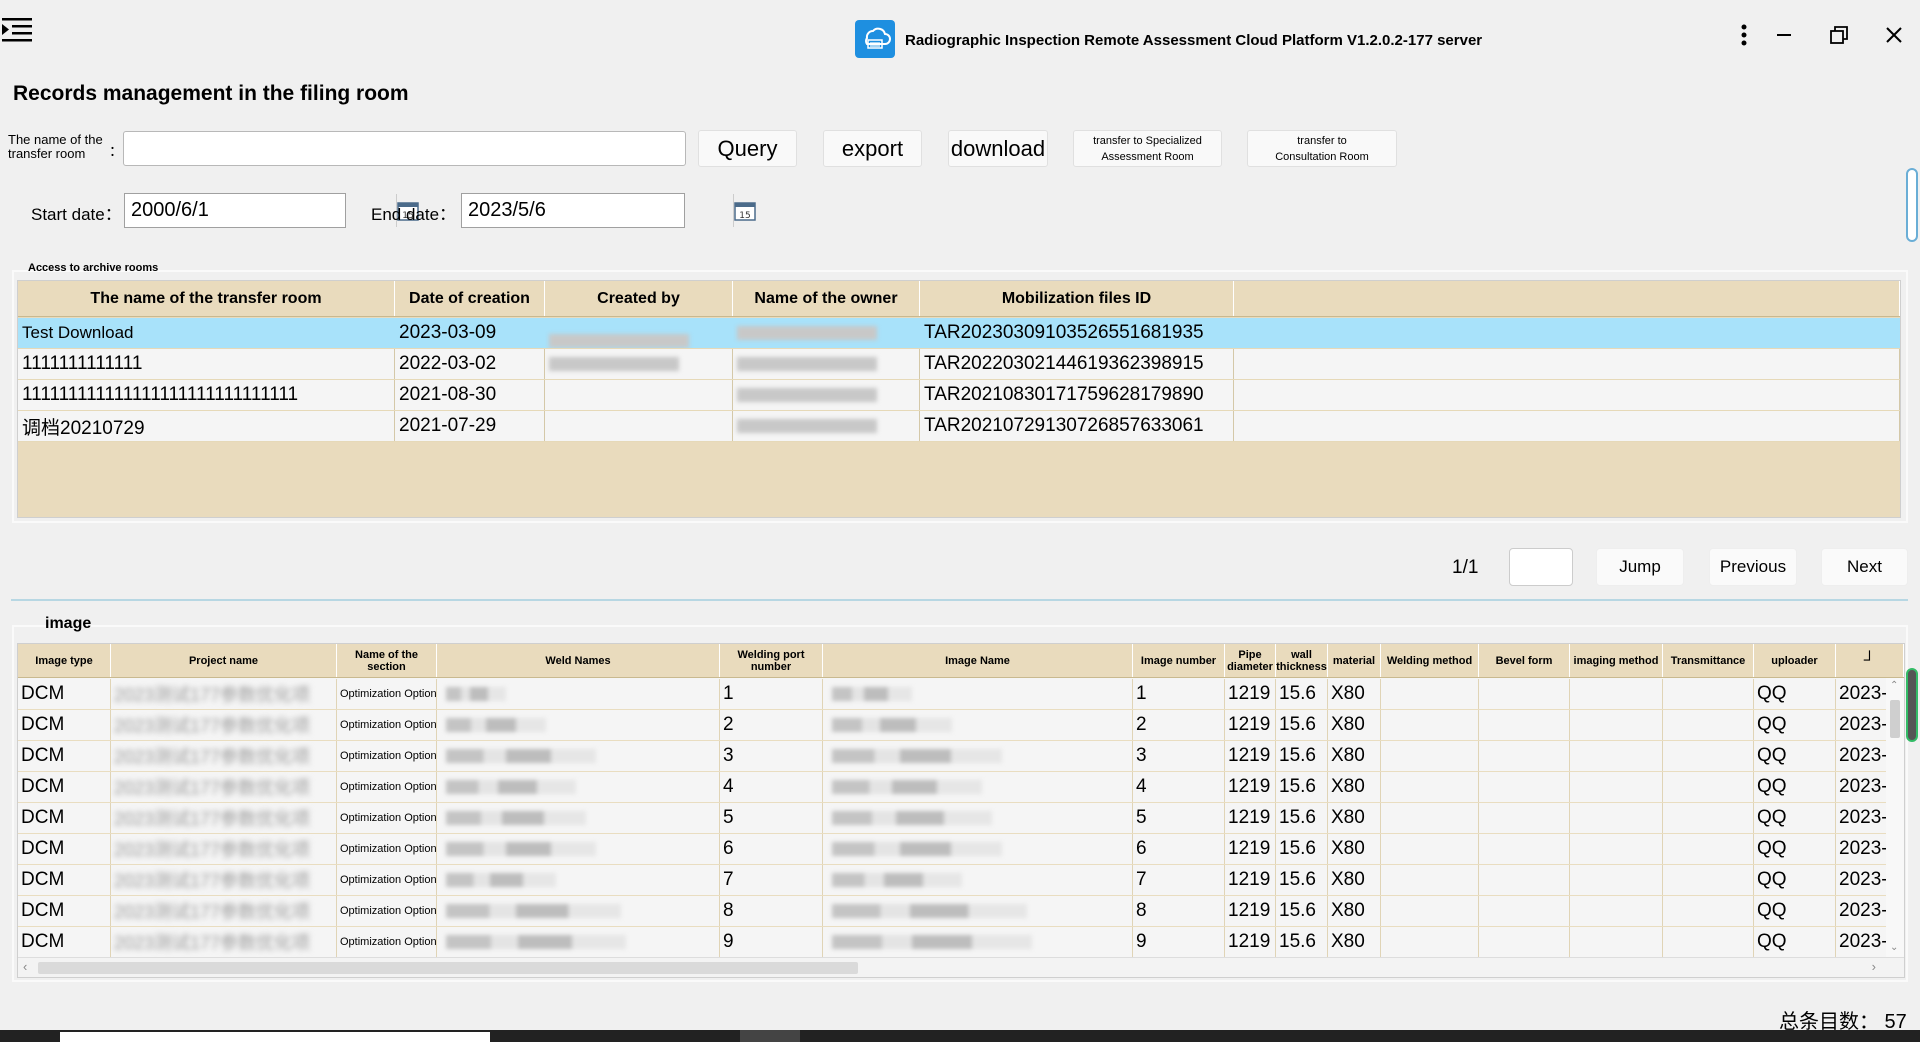 The image size is (1920, 1042). What do you see at coordinates (1616, 660) in the screenshot?
I see `column-header: imaging method` at bounding box center [1616, 660].